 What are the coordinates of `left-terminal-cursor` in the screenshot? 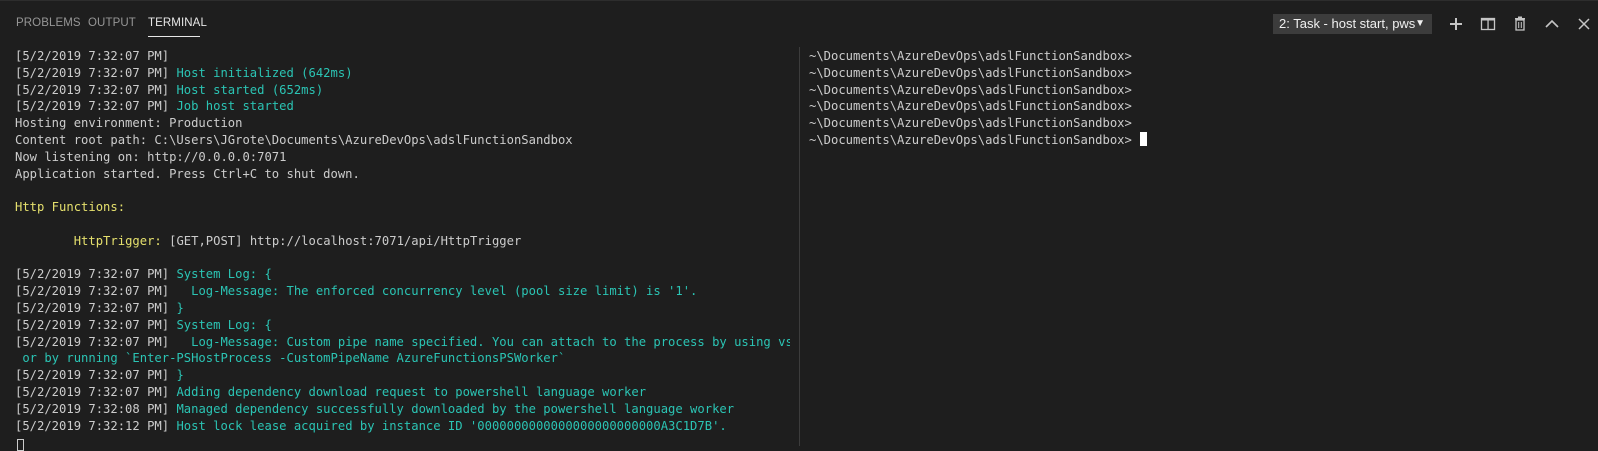 It's located at (20, 445).